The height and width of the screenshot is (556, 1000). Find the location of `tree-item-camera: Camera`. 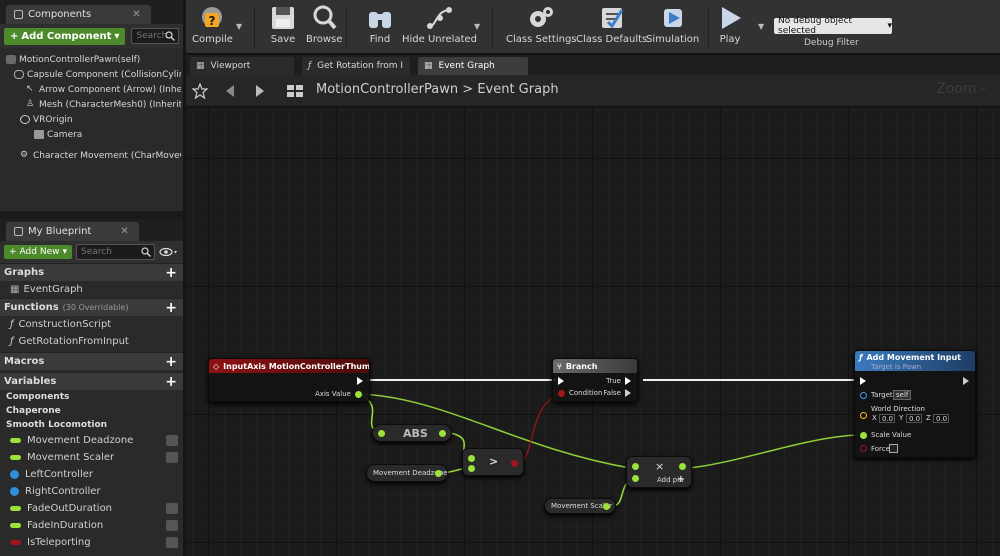

tree-item-camera: Camera is located at coordinates (91, 134).